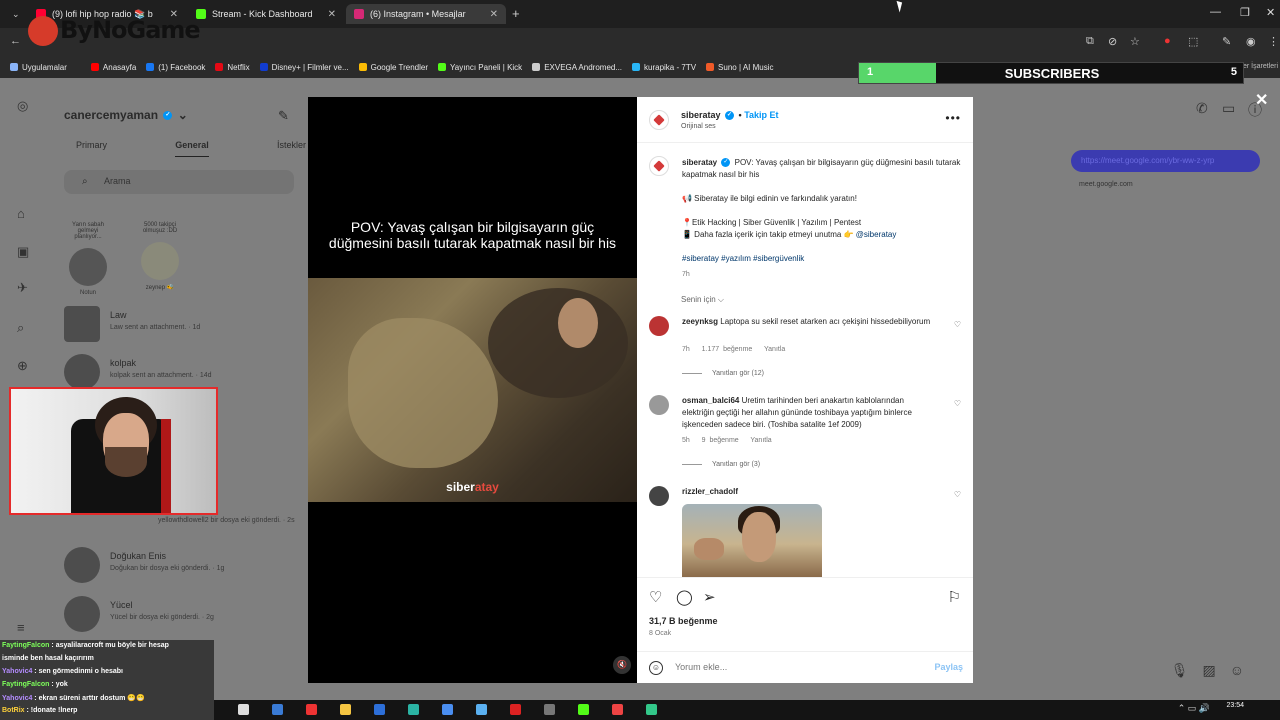 This screenshot has width=1280, height=720. Describe the element at coordinates (184, 324) in the screenshot. I see `conversation-law: Law Law sent an attachment. · 1d` at that location.